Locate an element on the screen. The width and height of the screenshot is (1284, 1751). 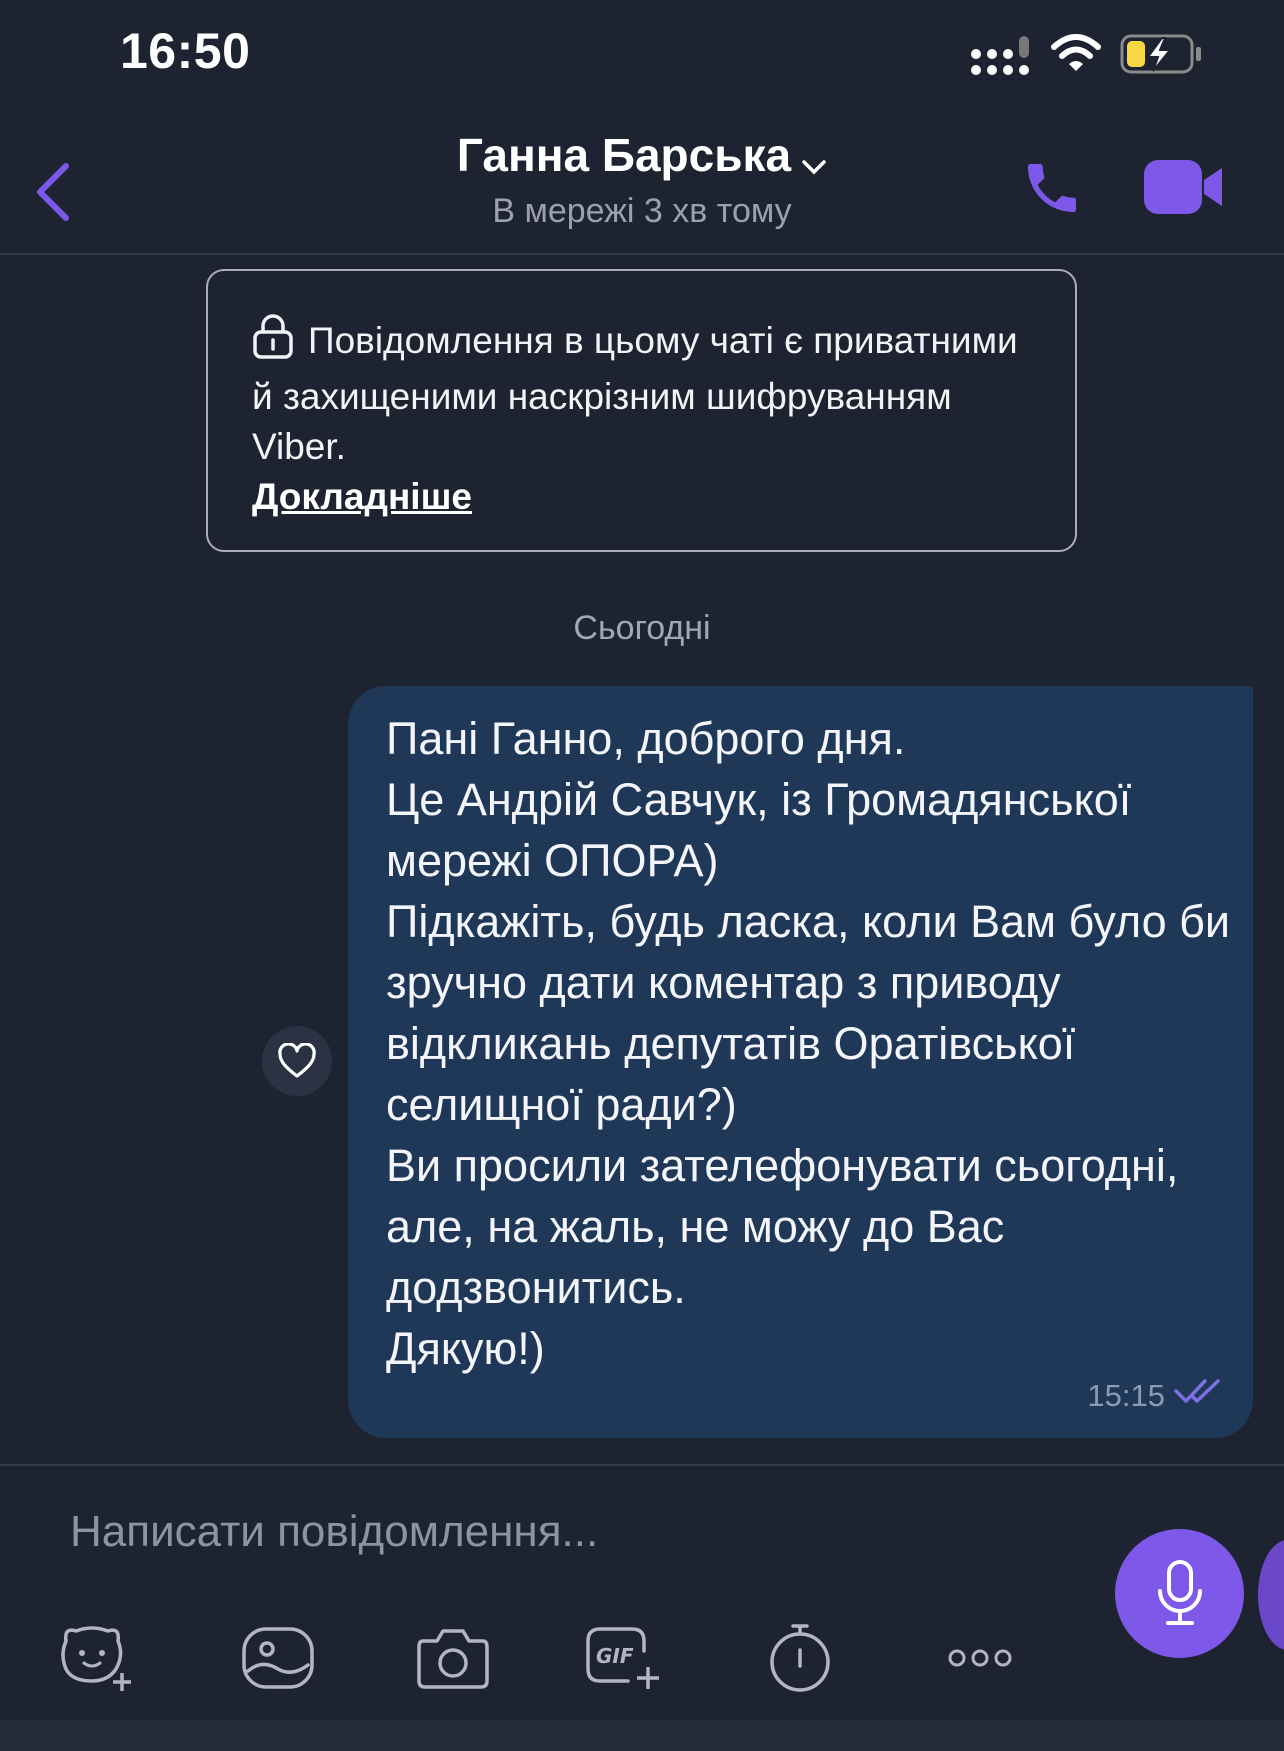
double-check-icon is located at coordinates (1199, 1393).